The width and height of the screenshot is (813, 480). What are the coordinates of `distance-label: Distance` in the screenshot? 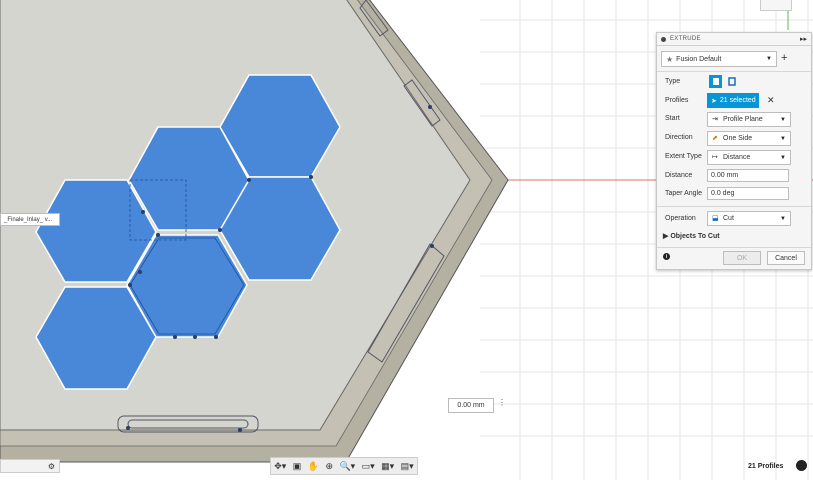 It's located at (679, 175).